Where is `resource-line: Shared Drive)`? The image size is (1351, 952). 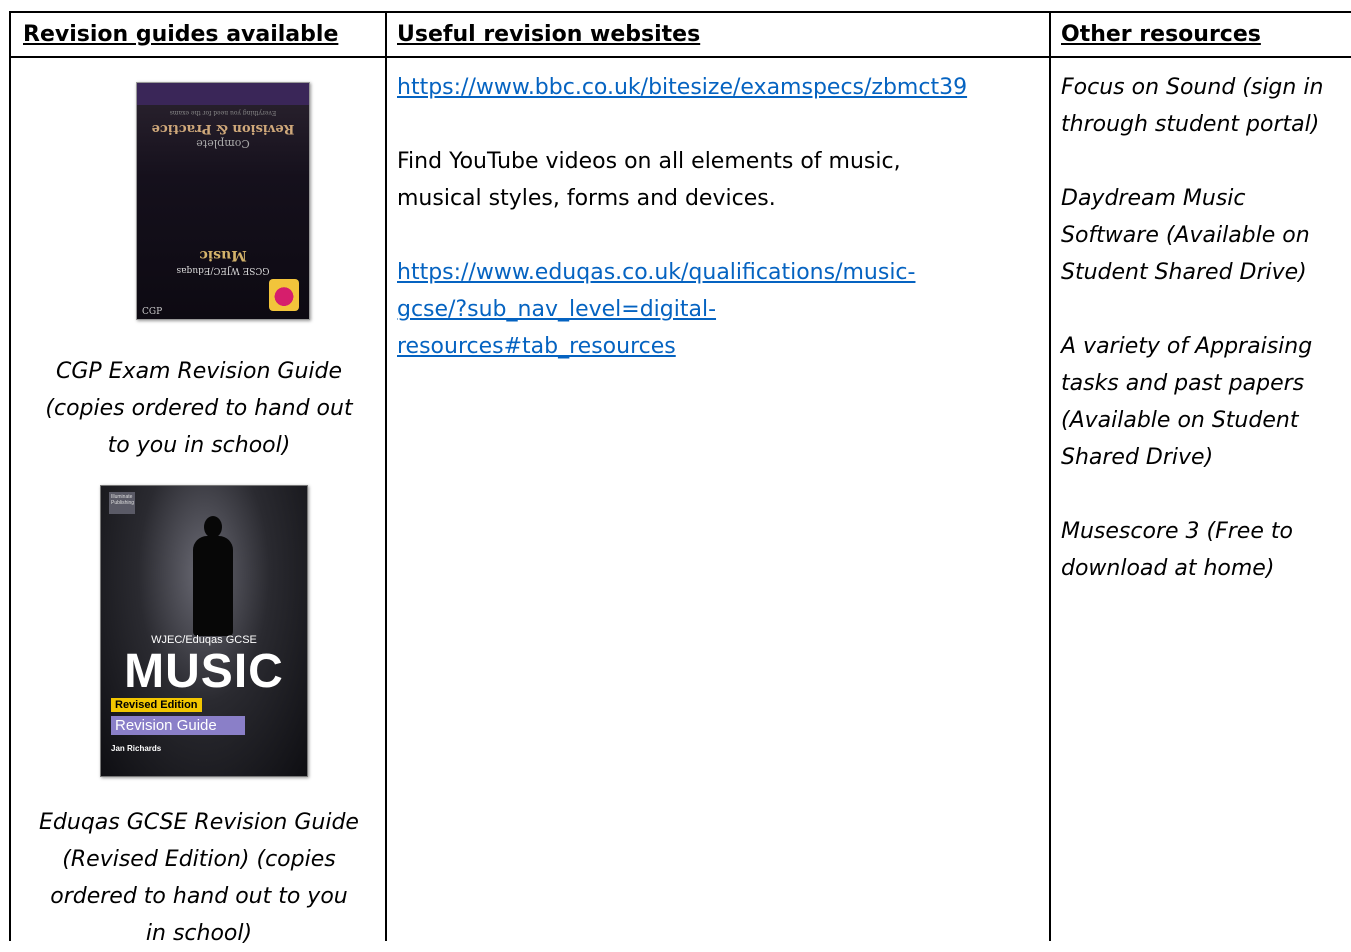
resource-line: Shared Drive) is located at coordinates (1137, 457).